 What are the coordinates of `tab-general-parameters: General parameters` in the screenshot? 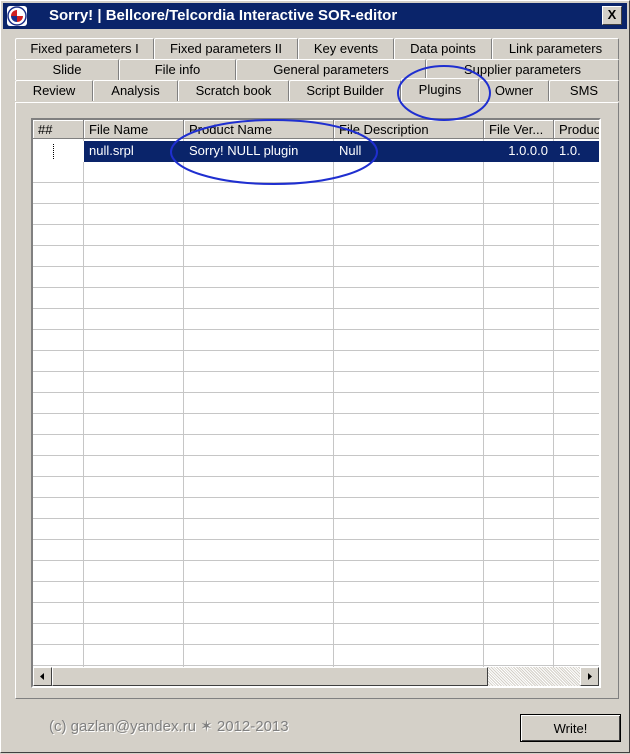 It's located at (331, 69).